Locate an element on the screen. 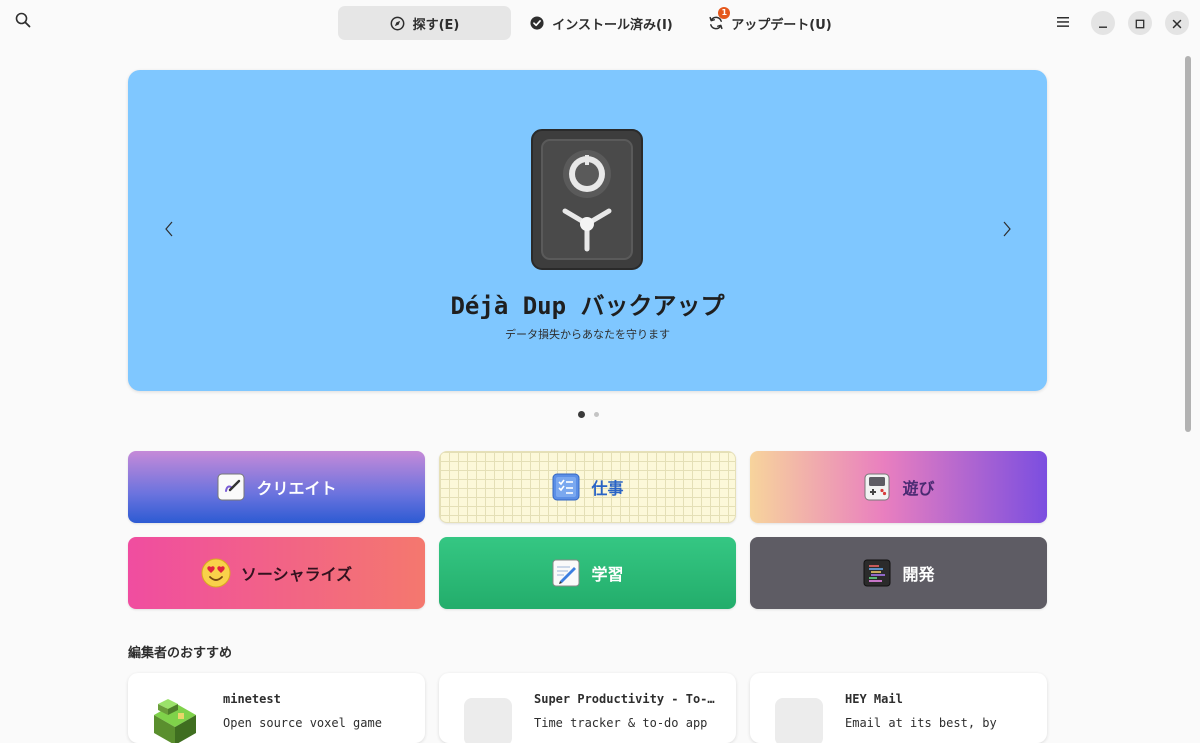 This screenshot has width=1200, height=743. category-learn: 学習 is located at coordinates (587, 573).